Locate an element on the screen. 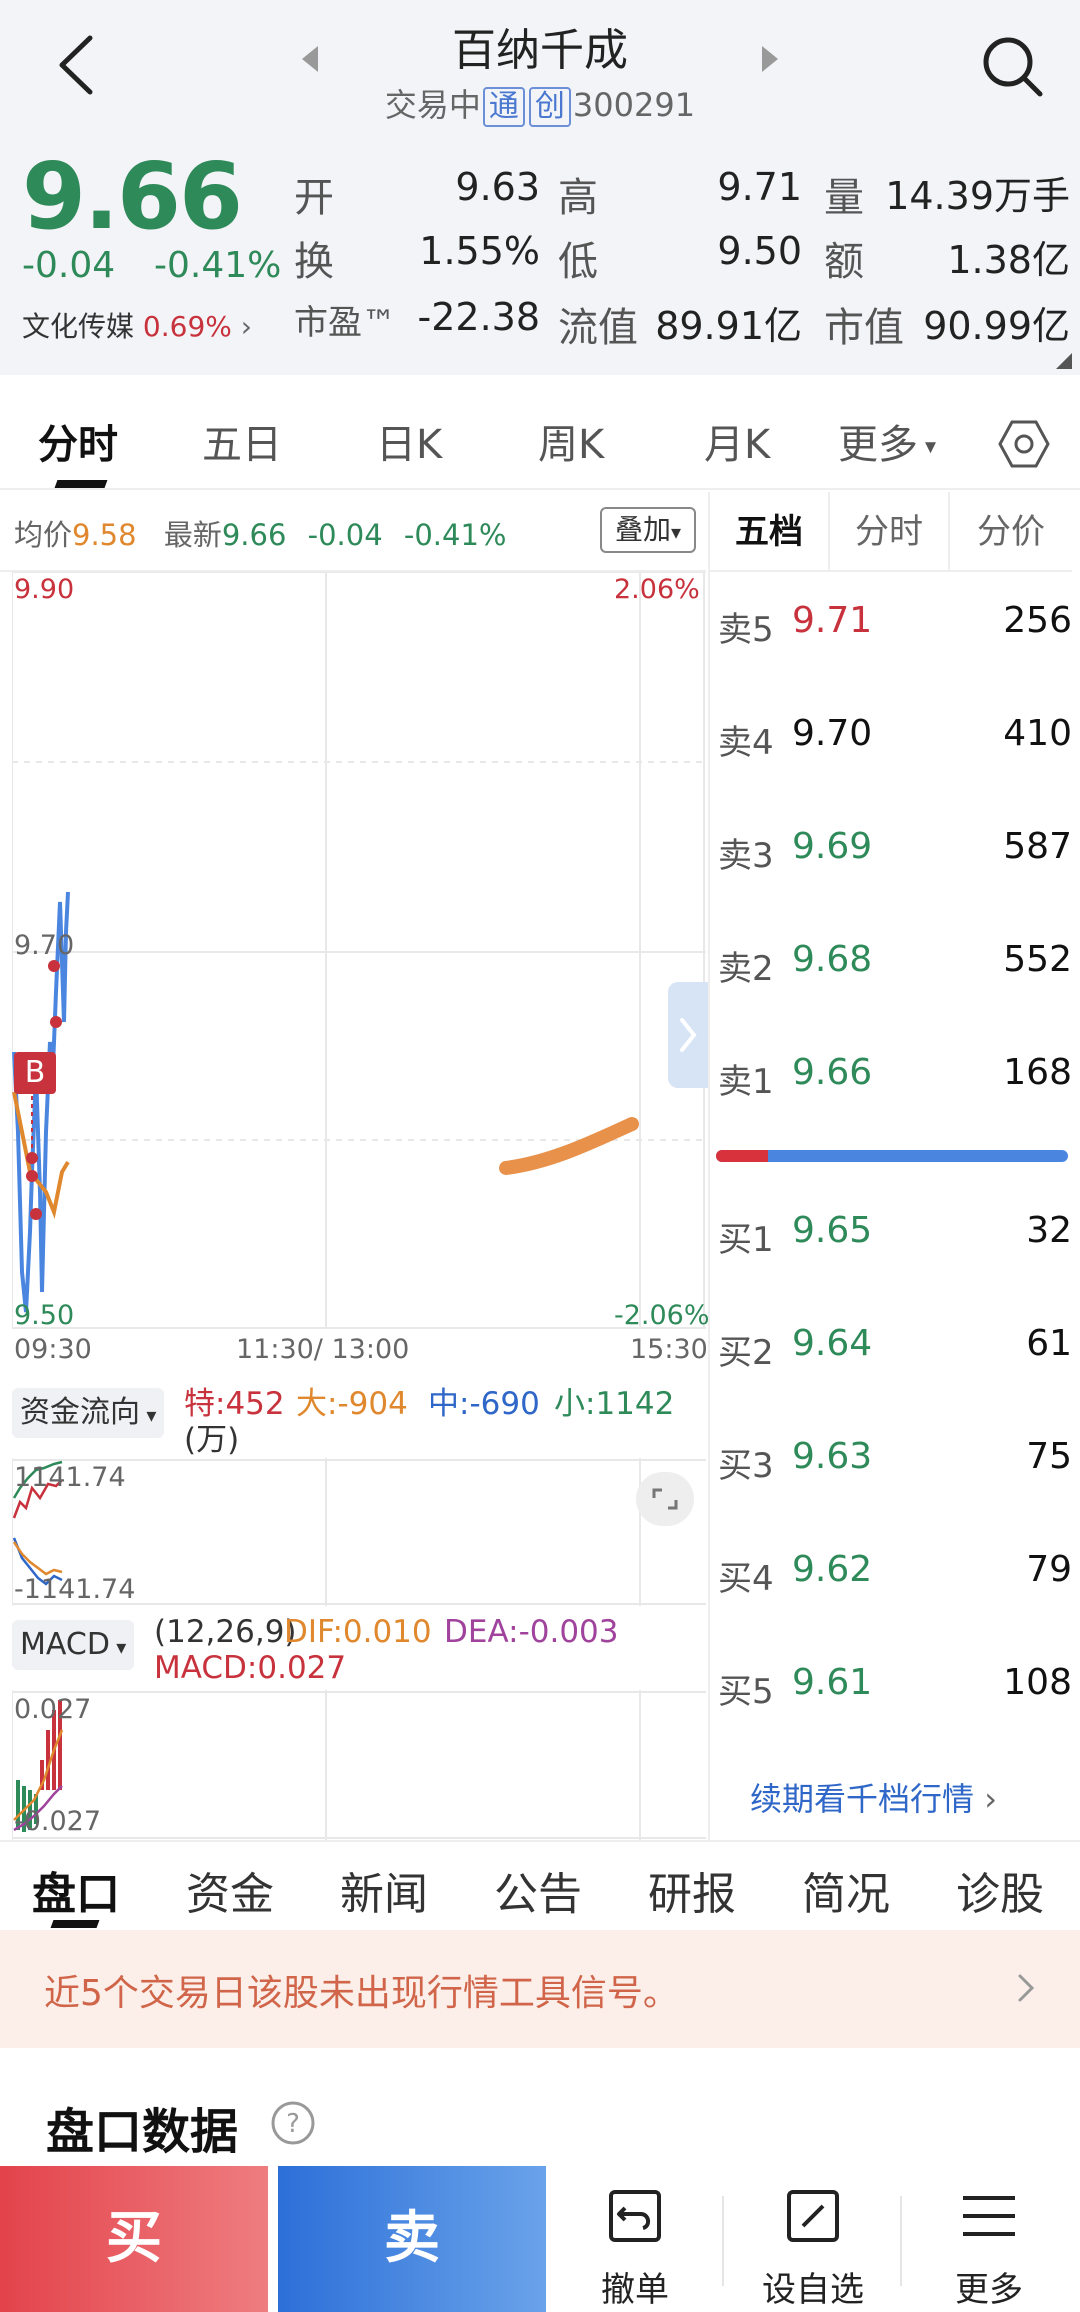 The height and width of the screenshot is (2312, 1080). overlay-button: 叠加▾ is located at coordinates (648, 530).